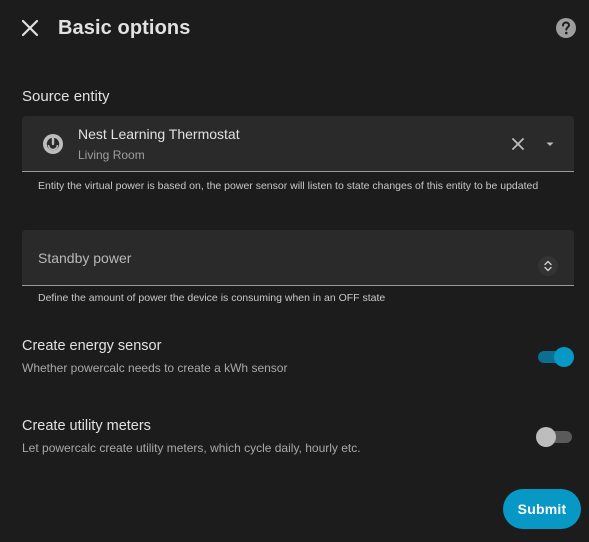 The image size is (589, 542). I want to click on standby-power-field: Standby power, so click(298, 258).